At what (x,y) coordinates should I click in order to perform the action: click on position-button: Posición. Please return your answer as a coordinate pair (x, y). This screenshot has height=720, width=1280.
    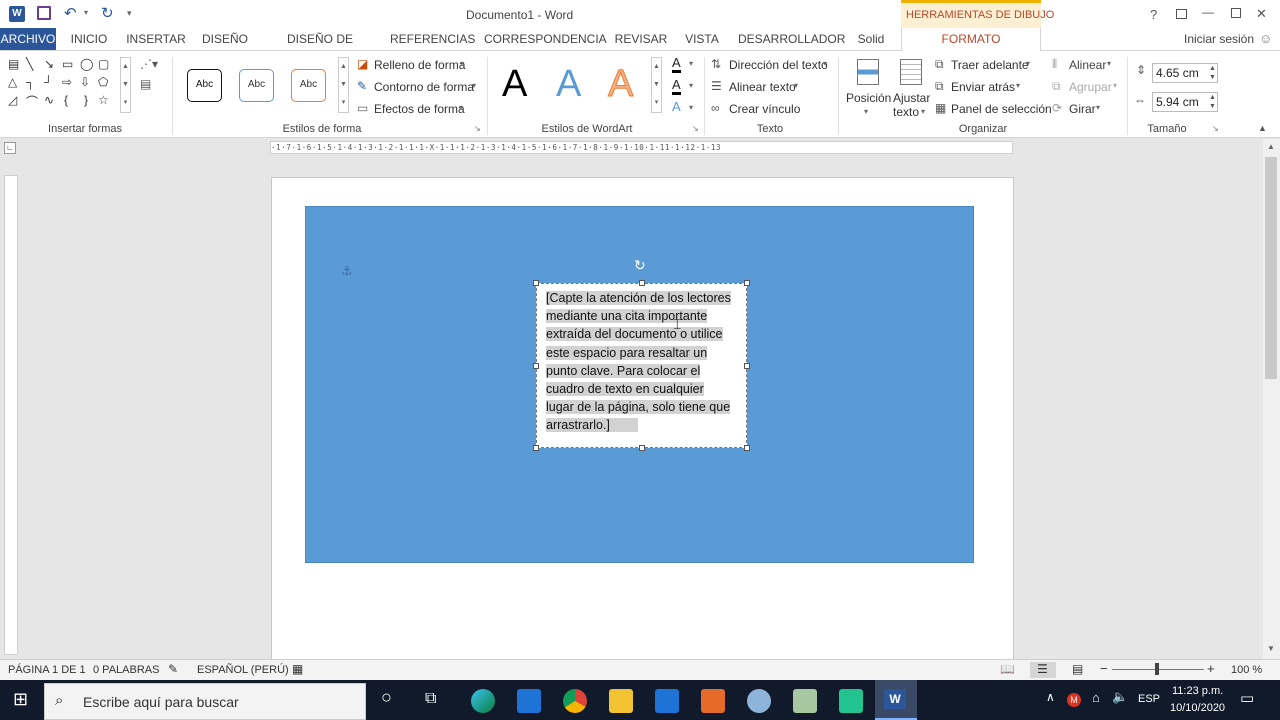
    Looking at the image, I should click on (868, 98).